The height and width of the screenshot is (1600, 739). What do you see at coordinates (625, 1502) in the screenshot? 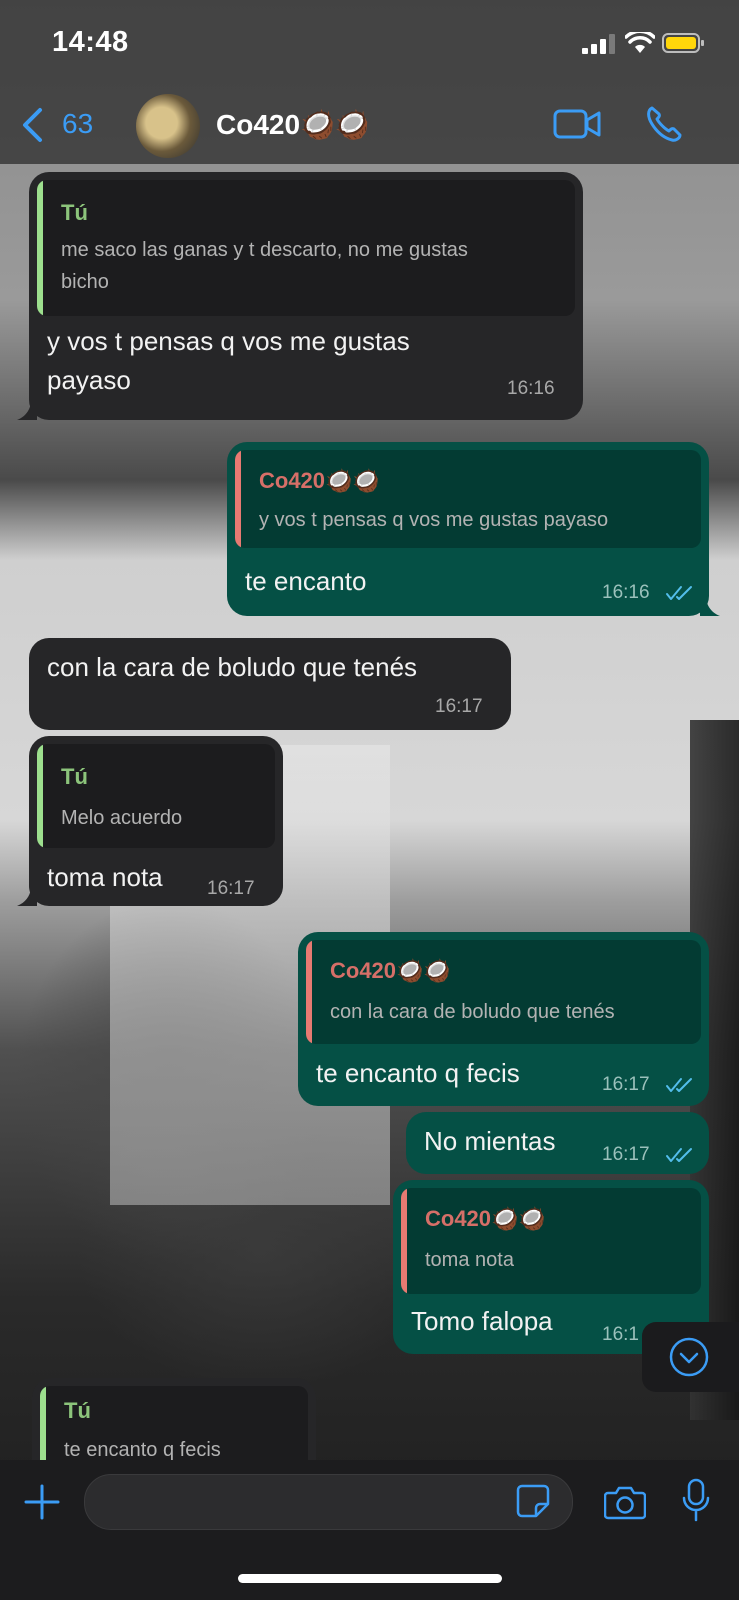
I see `camera-icon` at bounding box center [625, 1502].